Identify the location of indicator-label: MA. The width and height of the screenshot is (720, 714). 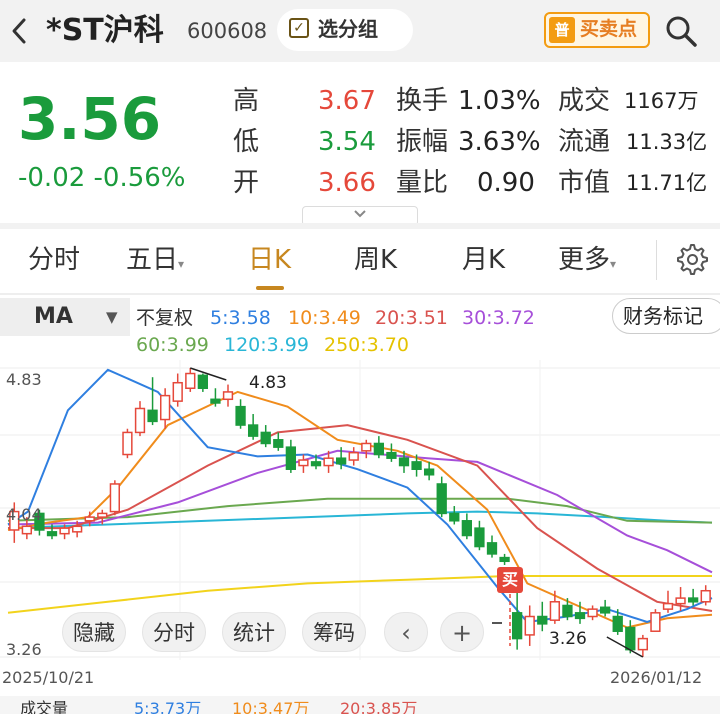
(53, 316).